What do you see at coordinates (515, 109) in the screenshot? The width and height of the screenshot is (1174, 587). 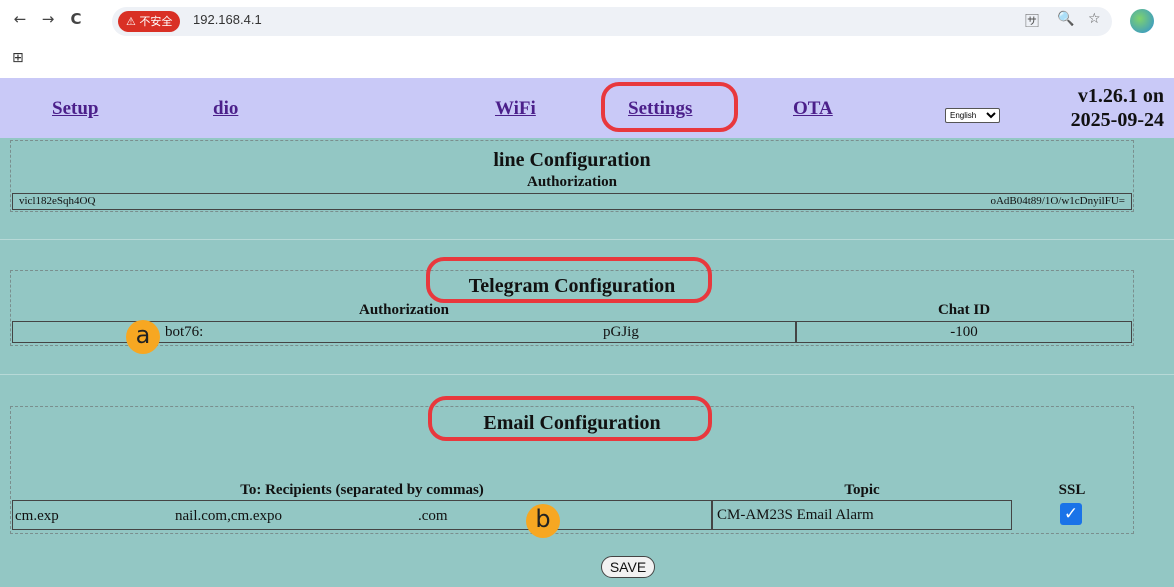 I see `nav-link-wifi: WiFi` at bounding box center [515, 109].